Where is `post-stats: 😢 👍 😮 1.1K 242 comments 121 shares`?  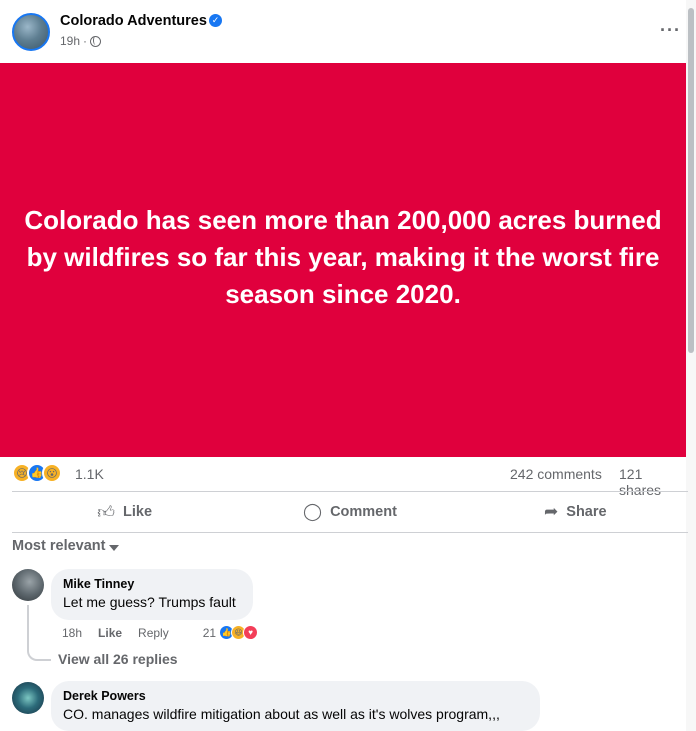
post-stats: 😢 👍 😮 1.1K 242 comments 121 shares is located at coordinates (350, 480).